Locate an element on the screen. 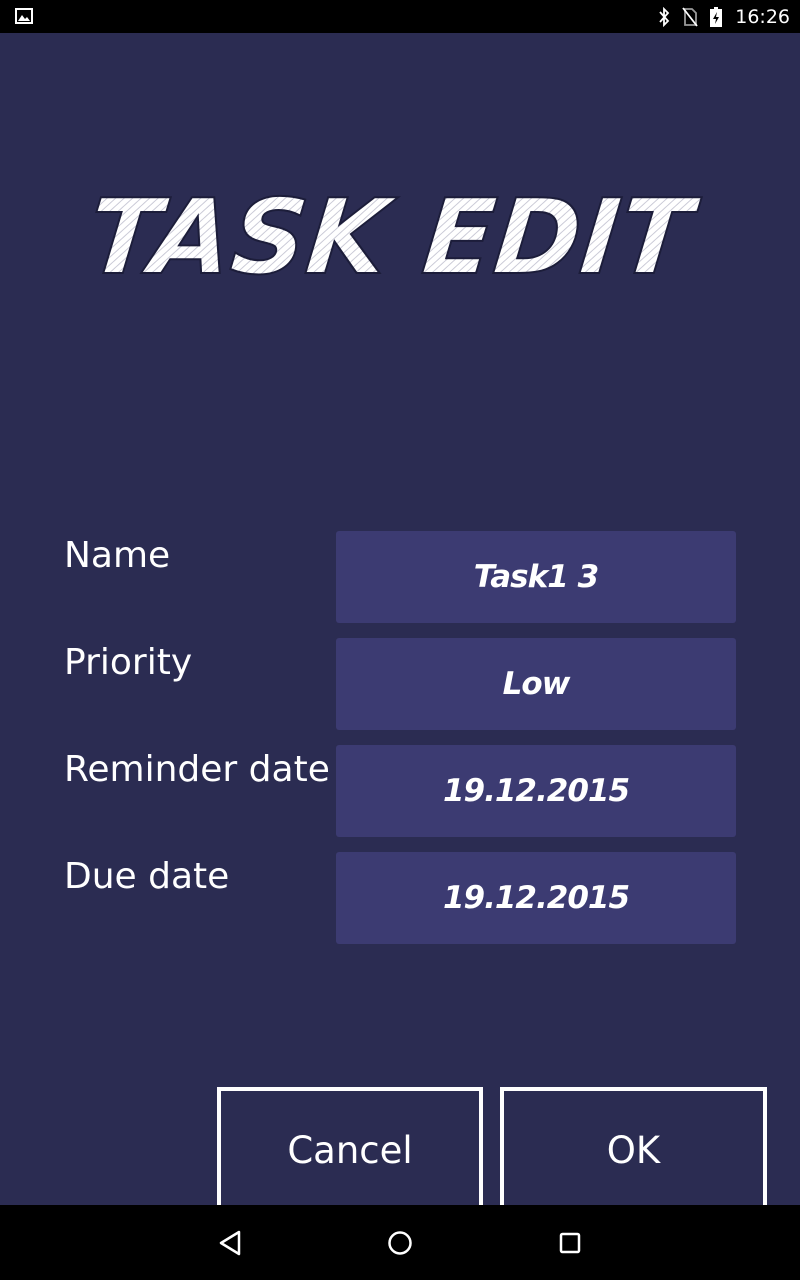  priority-field: Low is located at coordinates (536, 684).